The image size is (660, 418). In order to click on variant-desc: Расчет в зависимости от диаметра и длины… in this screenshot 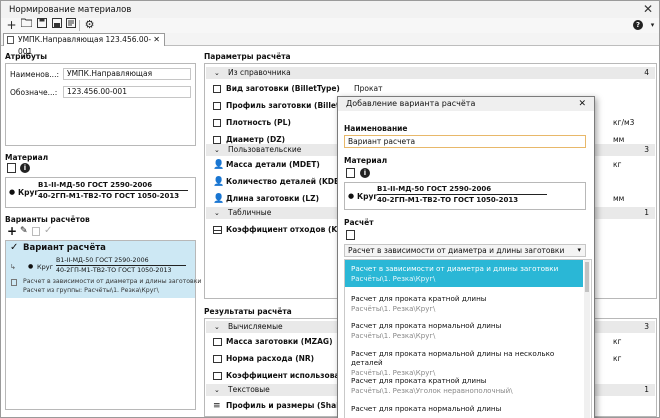, I will do `click(112, 281)`.